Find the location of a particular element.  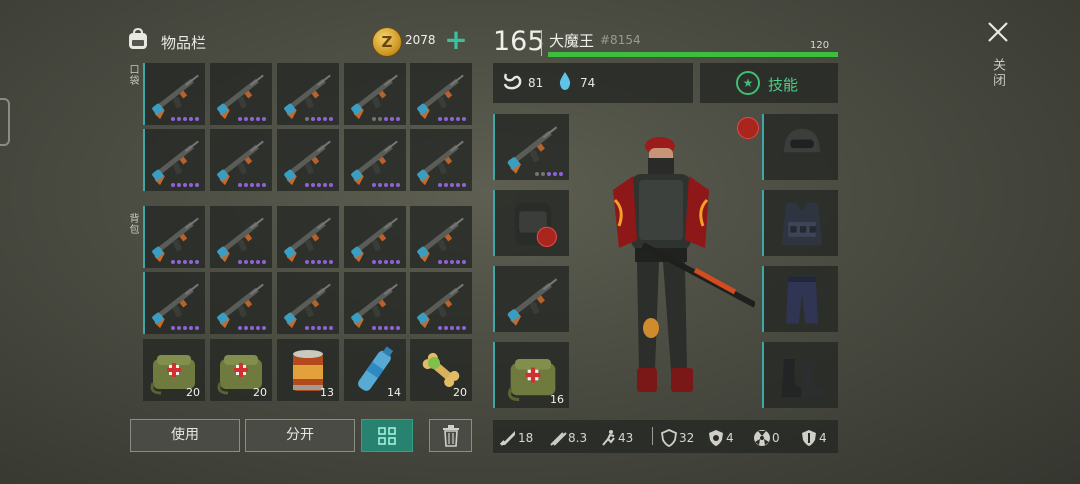

pants-icon is located at coordinates (802, 300).